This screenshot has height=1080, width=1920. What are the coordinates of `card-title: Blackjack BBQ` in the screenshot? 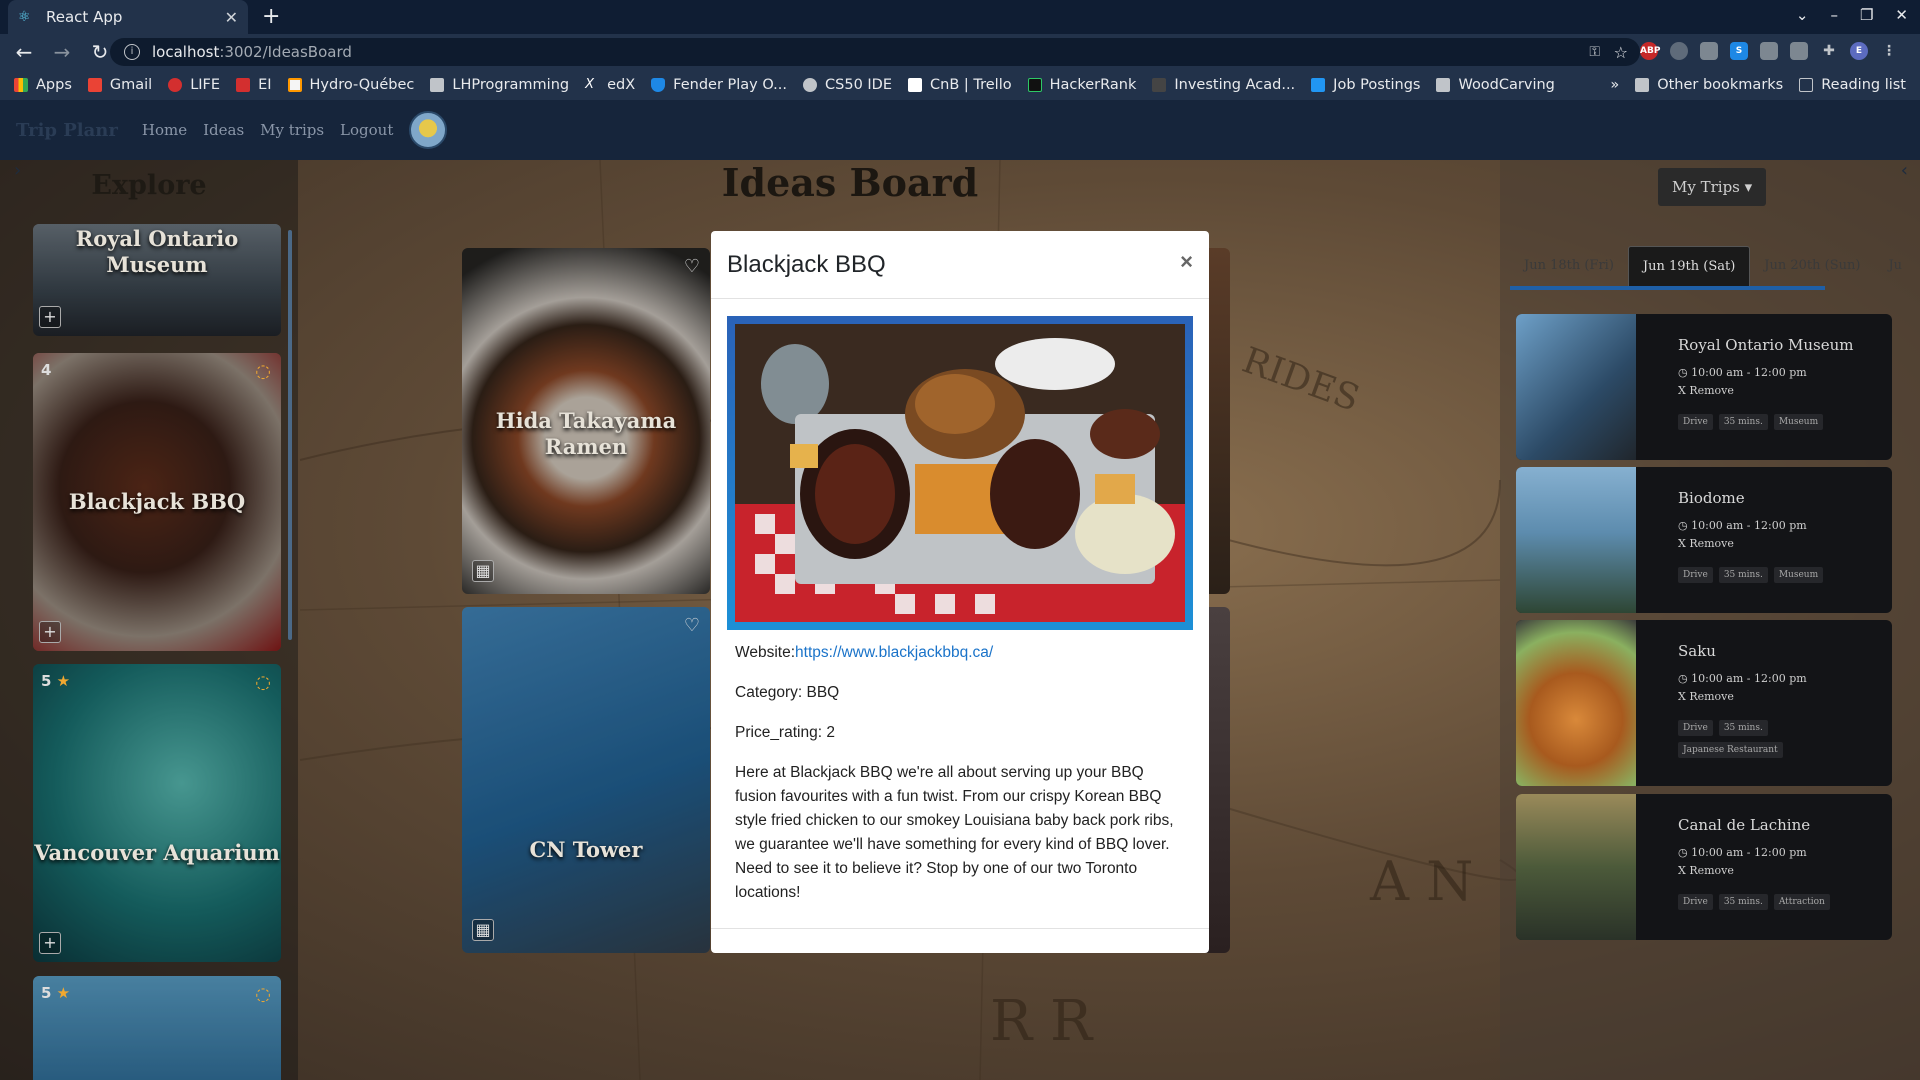 It's located at (157, 501).